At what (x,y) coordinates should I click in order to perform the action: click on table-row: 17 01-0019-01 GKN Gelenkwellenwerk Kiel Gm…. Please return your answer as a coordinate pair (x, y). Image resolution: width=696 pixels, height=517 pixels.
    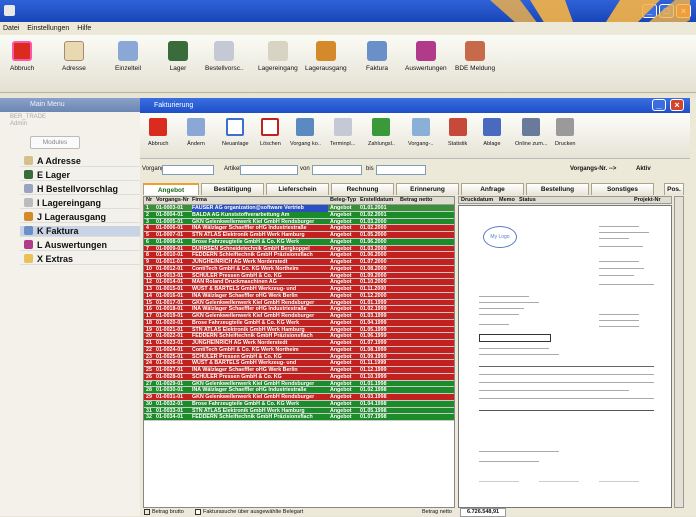
    Looking at the image, I should click on (299, 316).